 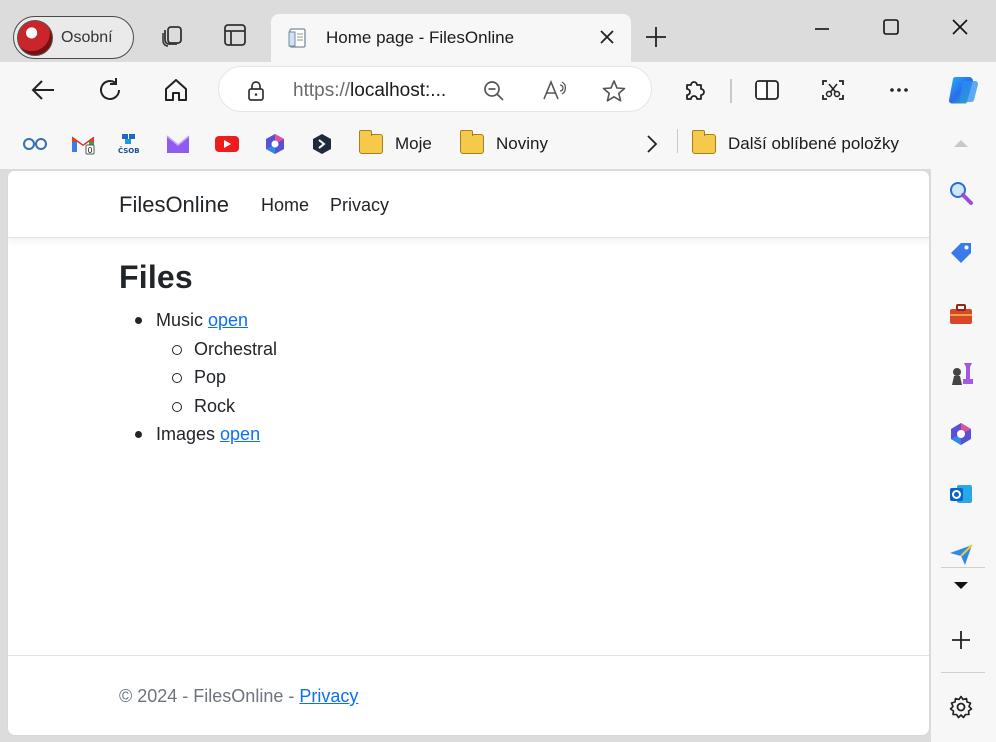 What do you see at coordinates (963, 90) in the screenshot?
I see `copilot-icon` at bounding box center [963, 90].